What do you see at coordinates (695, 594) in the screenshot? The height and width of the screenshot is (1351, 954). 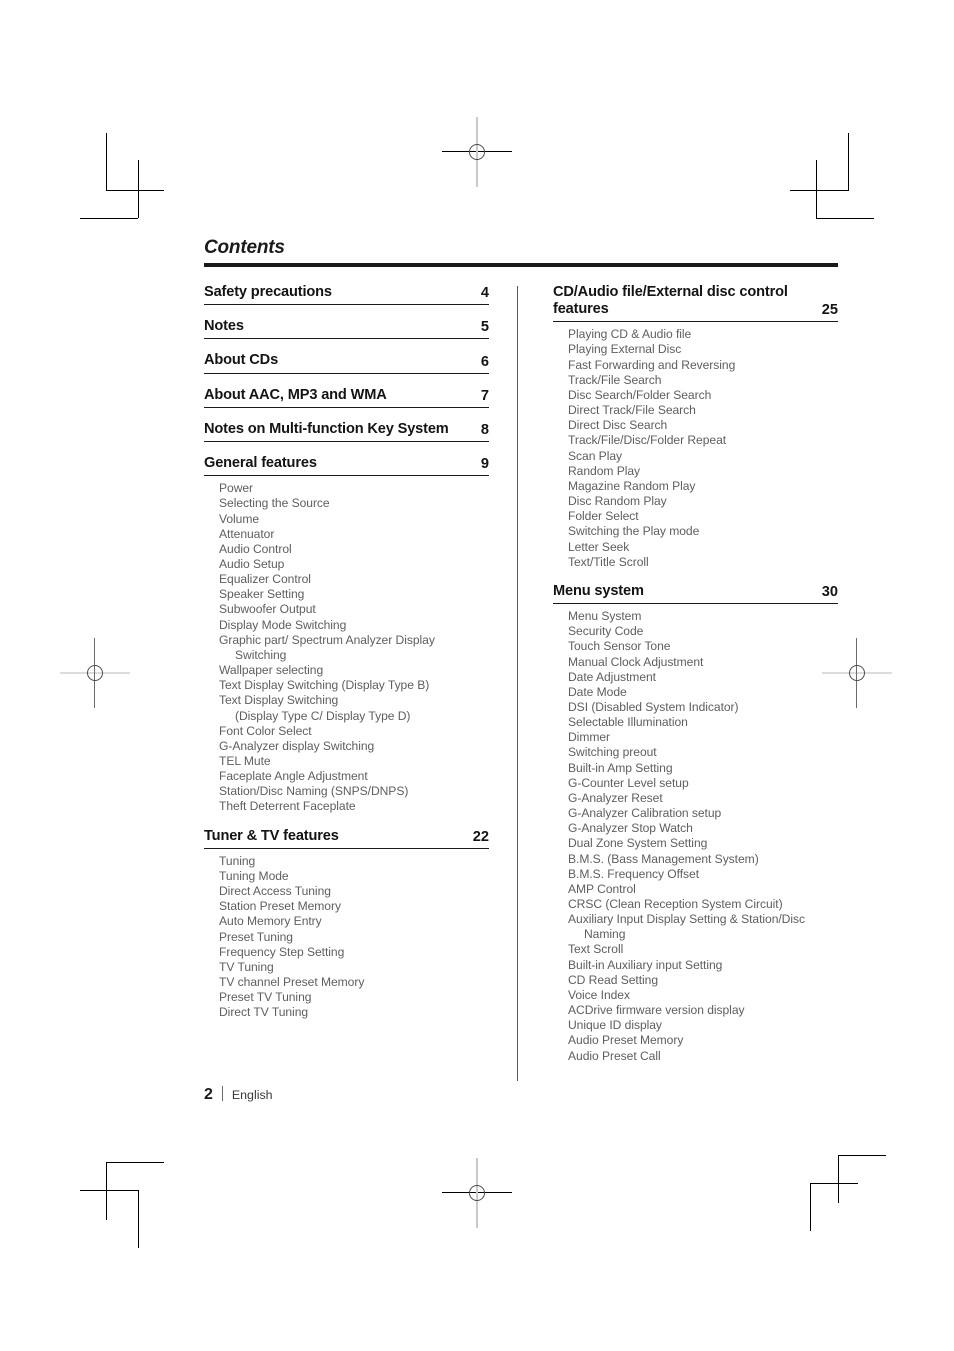 I see `toc-section-heading: Menu system 30` at bounding box center [695, 594].